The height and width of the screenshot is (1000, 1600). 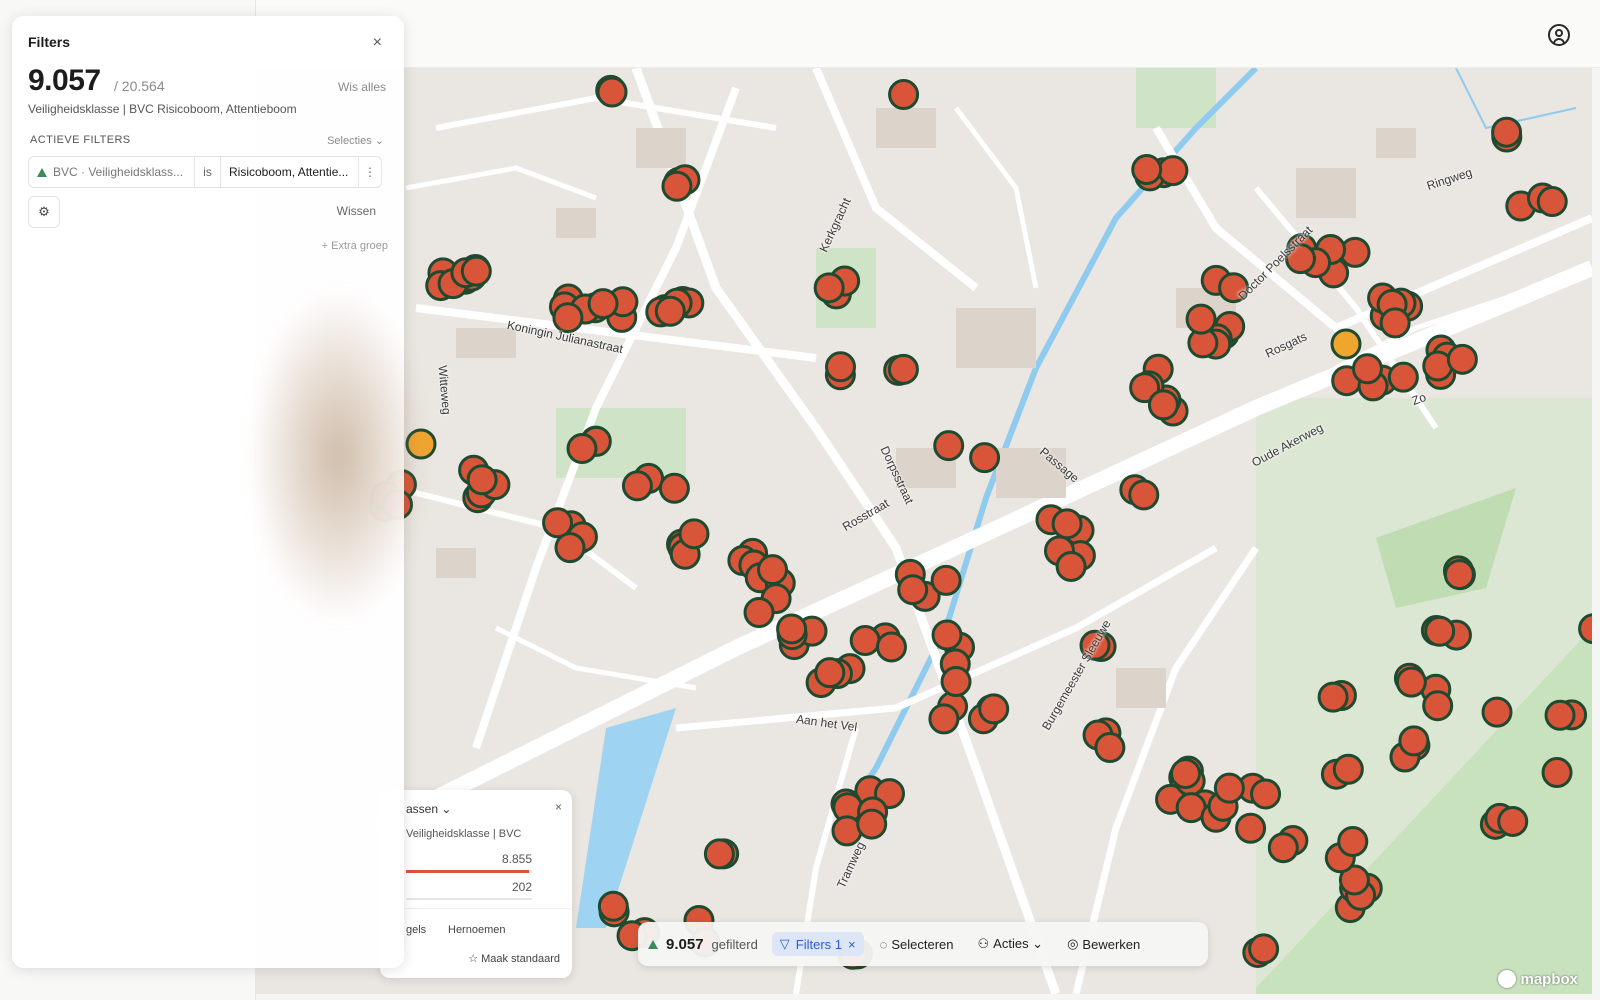 What do you see at coordinates (355, 140) in the screenshot?
I see `selections-dropdown: Selecties ⌄` at bounding box center [355, 140].